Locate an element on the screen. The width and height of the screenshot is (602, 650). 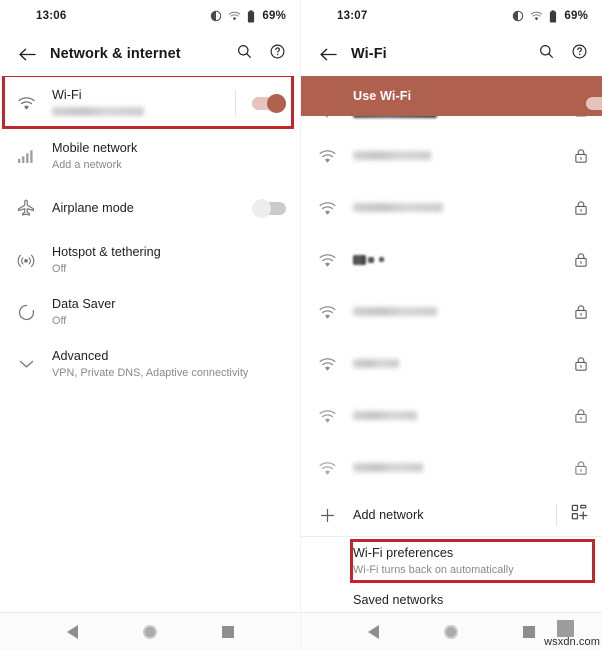
app-bar-actions-left is located at coordinates (261, 54).